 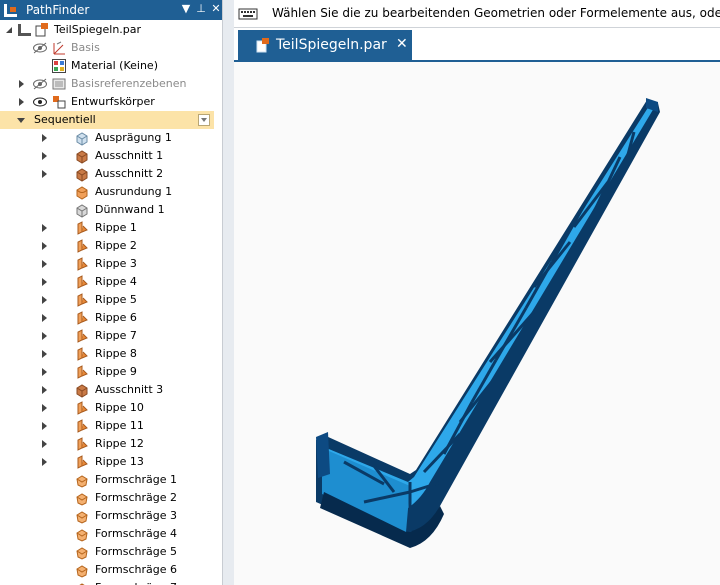 I want to click on tree-item-label: Formschräge 3, so click(x=136, y=515).